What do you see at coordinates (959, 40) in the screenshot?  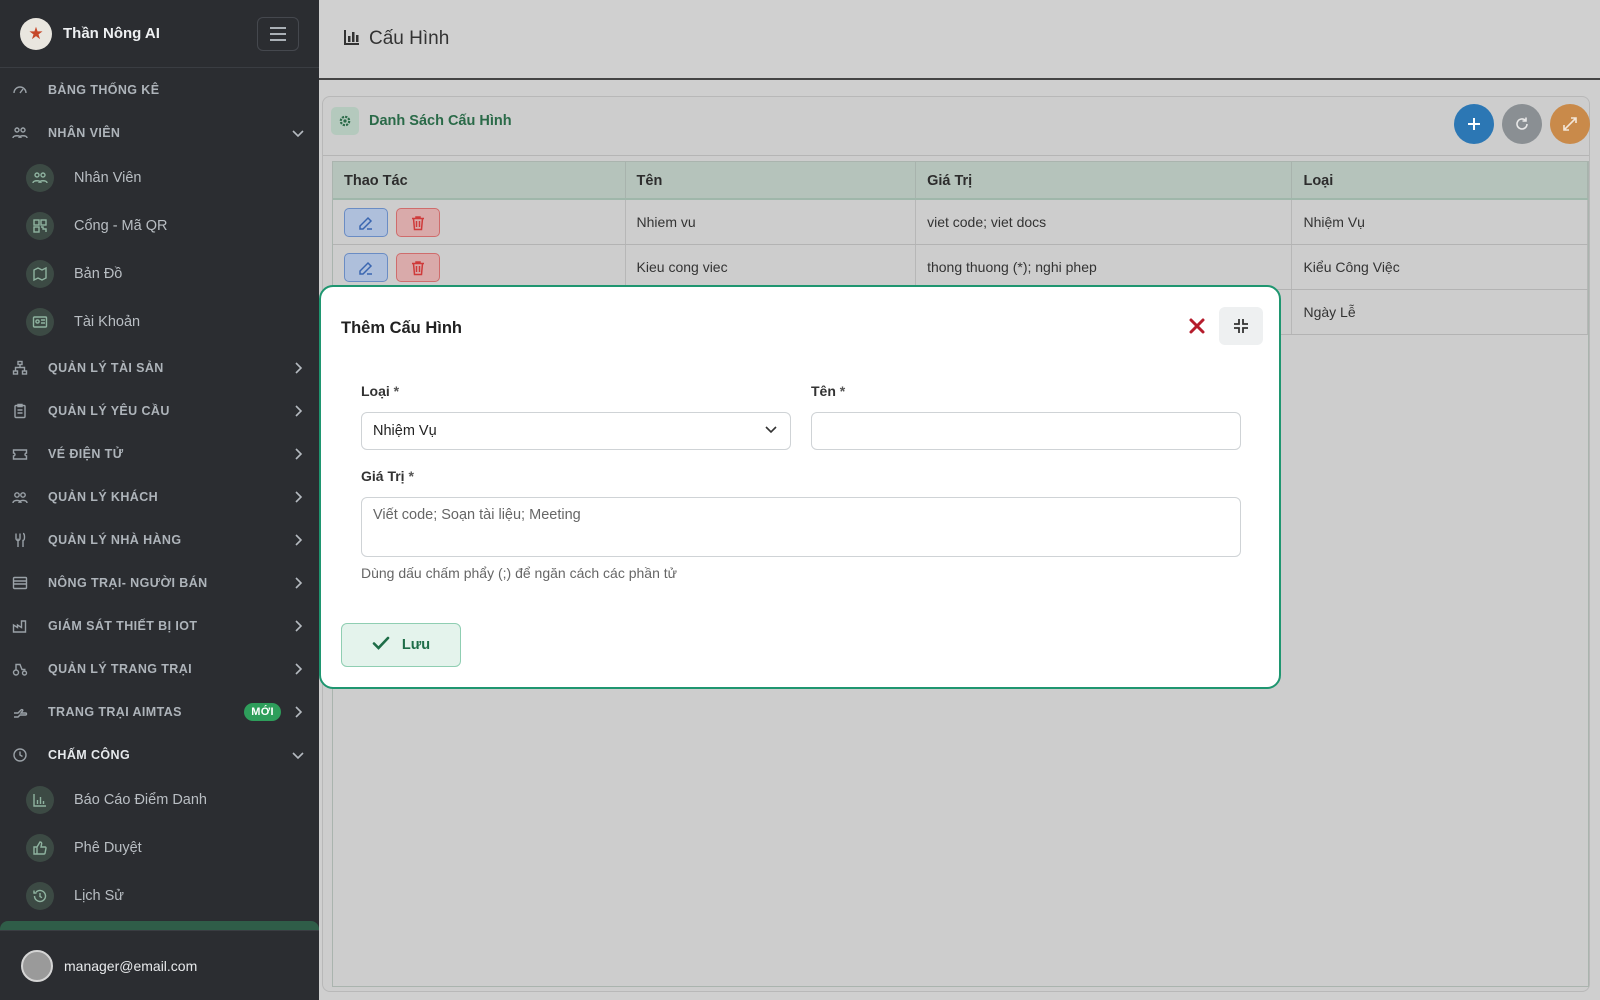 I see `topbar: Cấu Hình` at bounding box center [959, 40].